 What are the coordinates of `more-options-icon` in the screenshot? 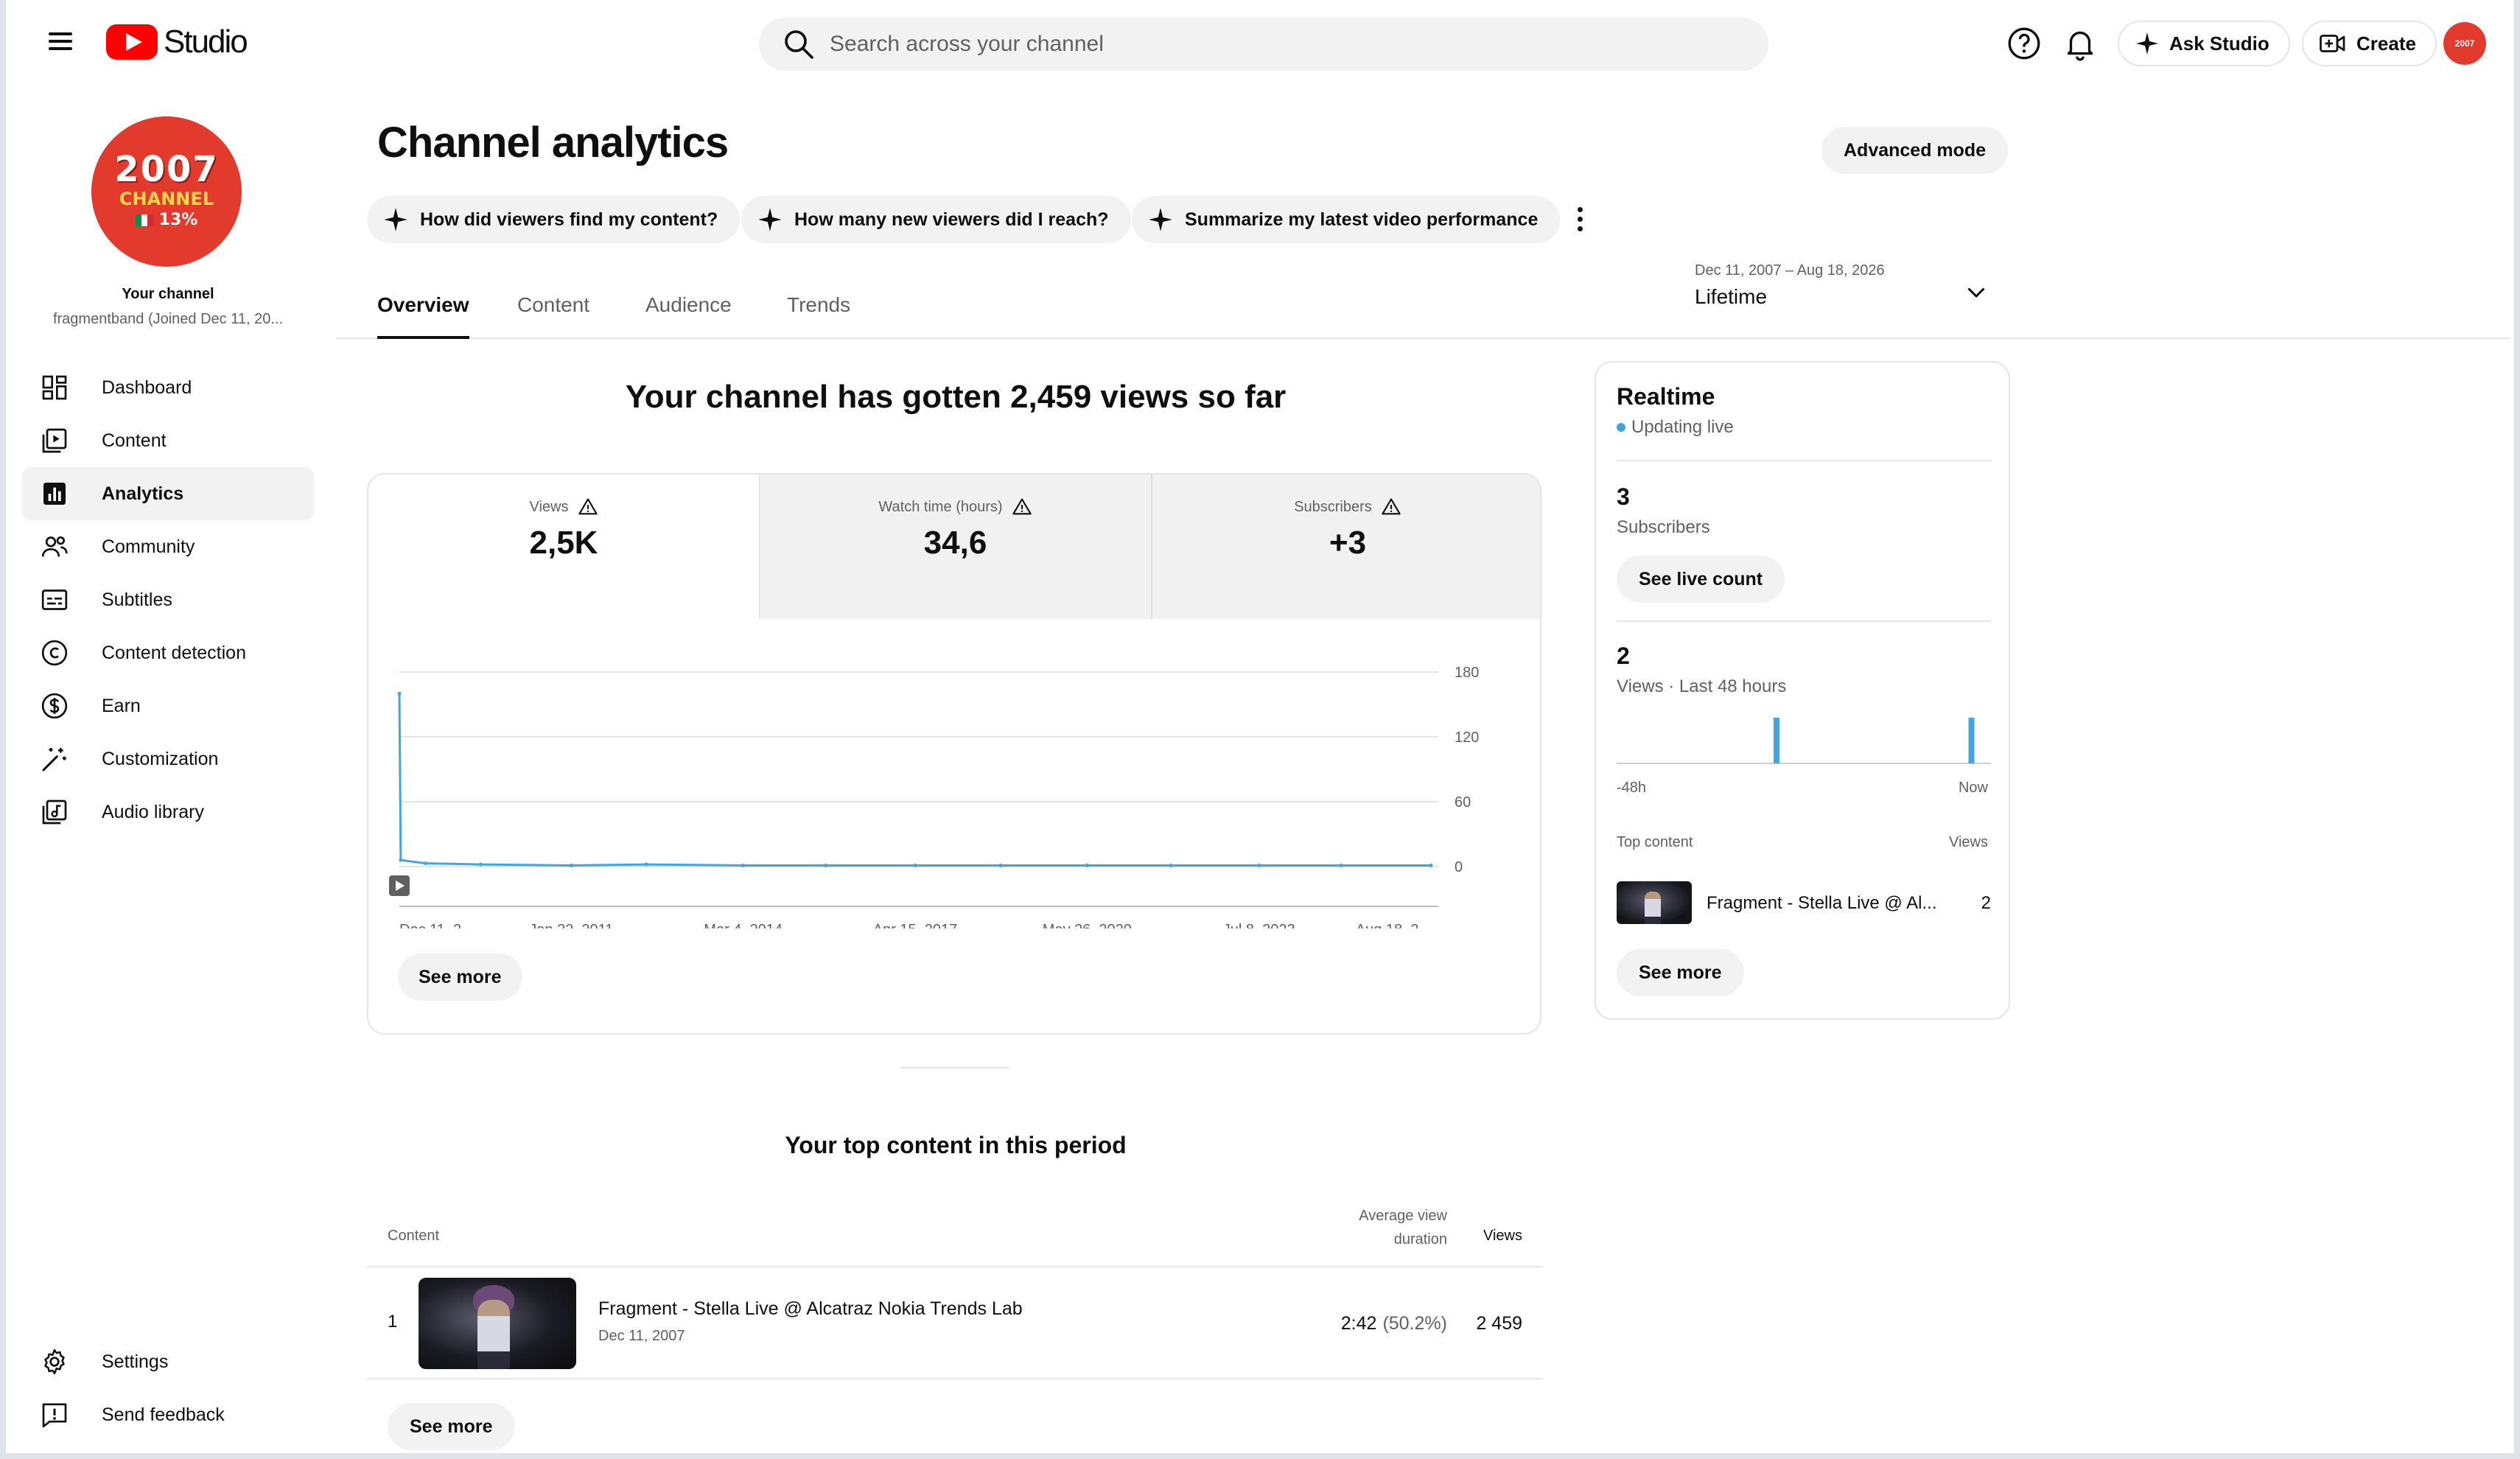 It's located at (1580, 219).